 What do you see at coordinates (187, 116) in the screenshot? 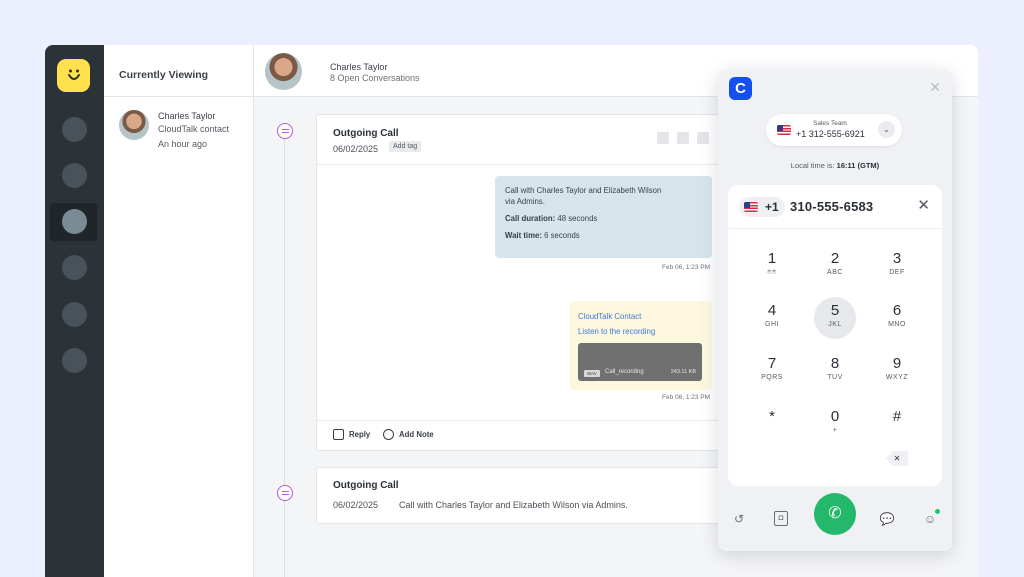
I see `viewer-name: Charles Taylor` at bounding box center [187, 116].